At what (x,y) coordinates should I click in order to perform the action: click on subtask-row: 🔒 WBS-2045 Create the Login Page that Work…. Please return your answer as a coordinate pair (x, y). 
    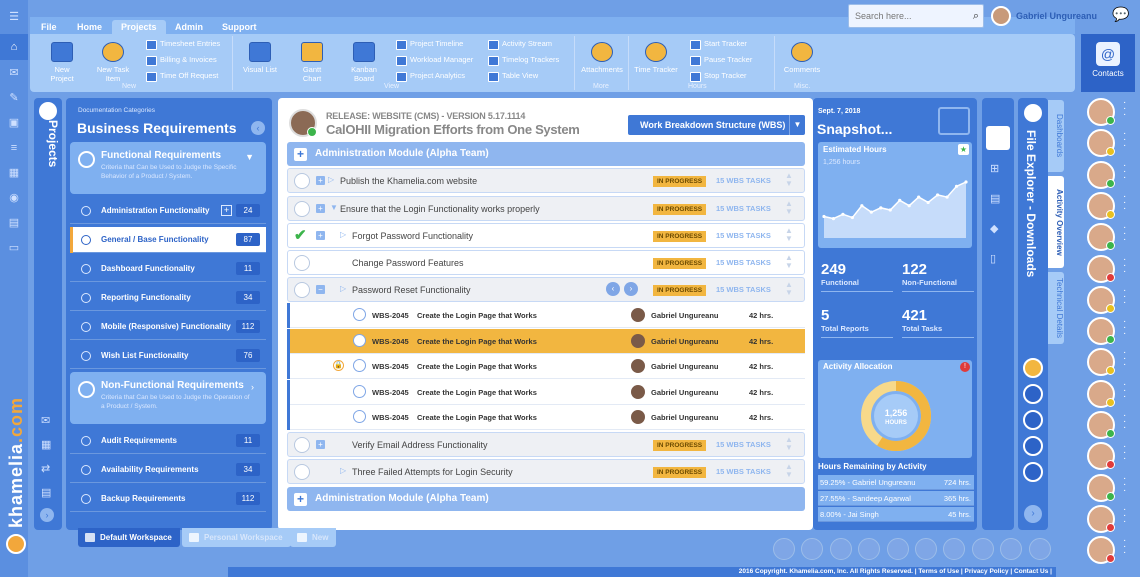
    Looking at the image, I should click on (546, 366).